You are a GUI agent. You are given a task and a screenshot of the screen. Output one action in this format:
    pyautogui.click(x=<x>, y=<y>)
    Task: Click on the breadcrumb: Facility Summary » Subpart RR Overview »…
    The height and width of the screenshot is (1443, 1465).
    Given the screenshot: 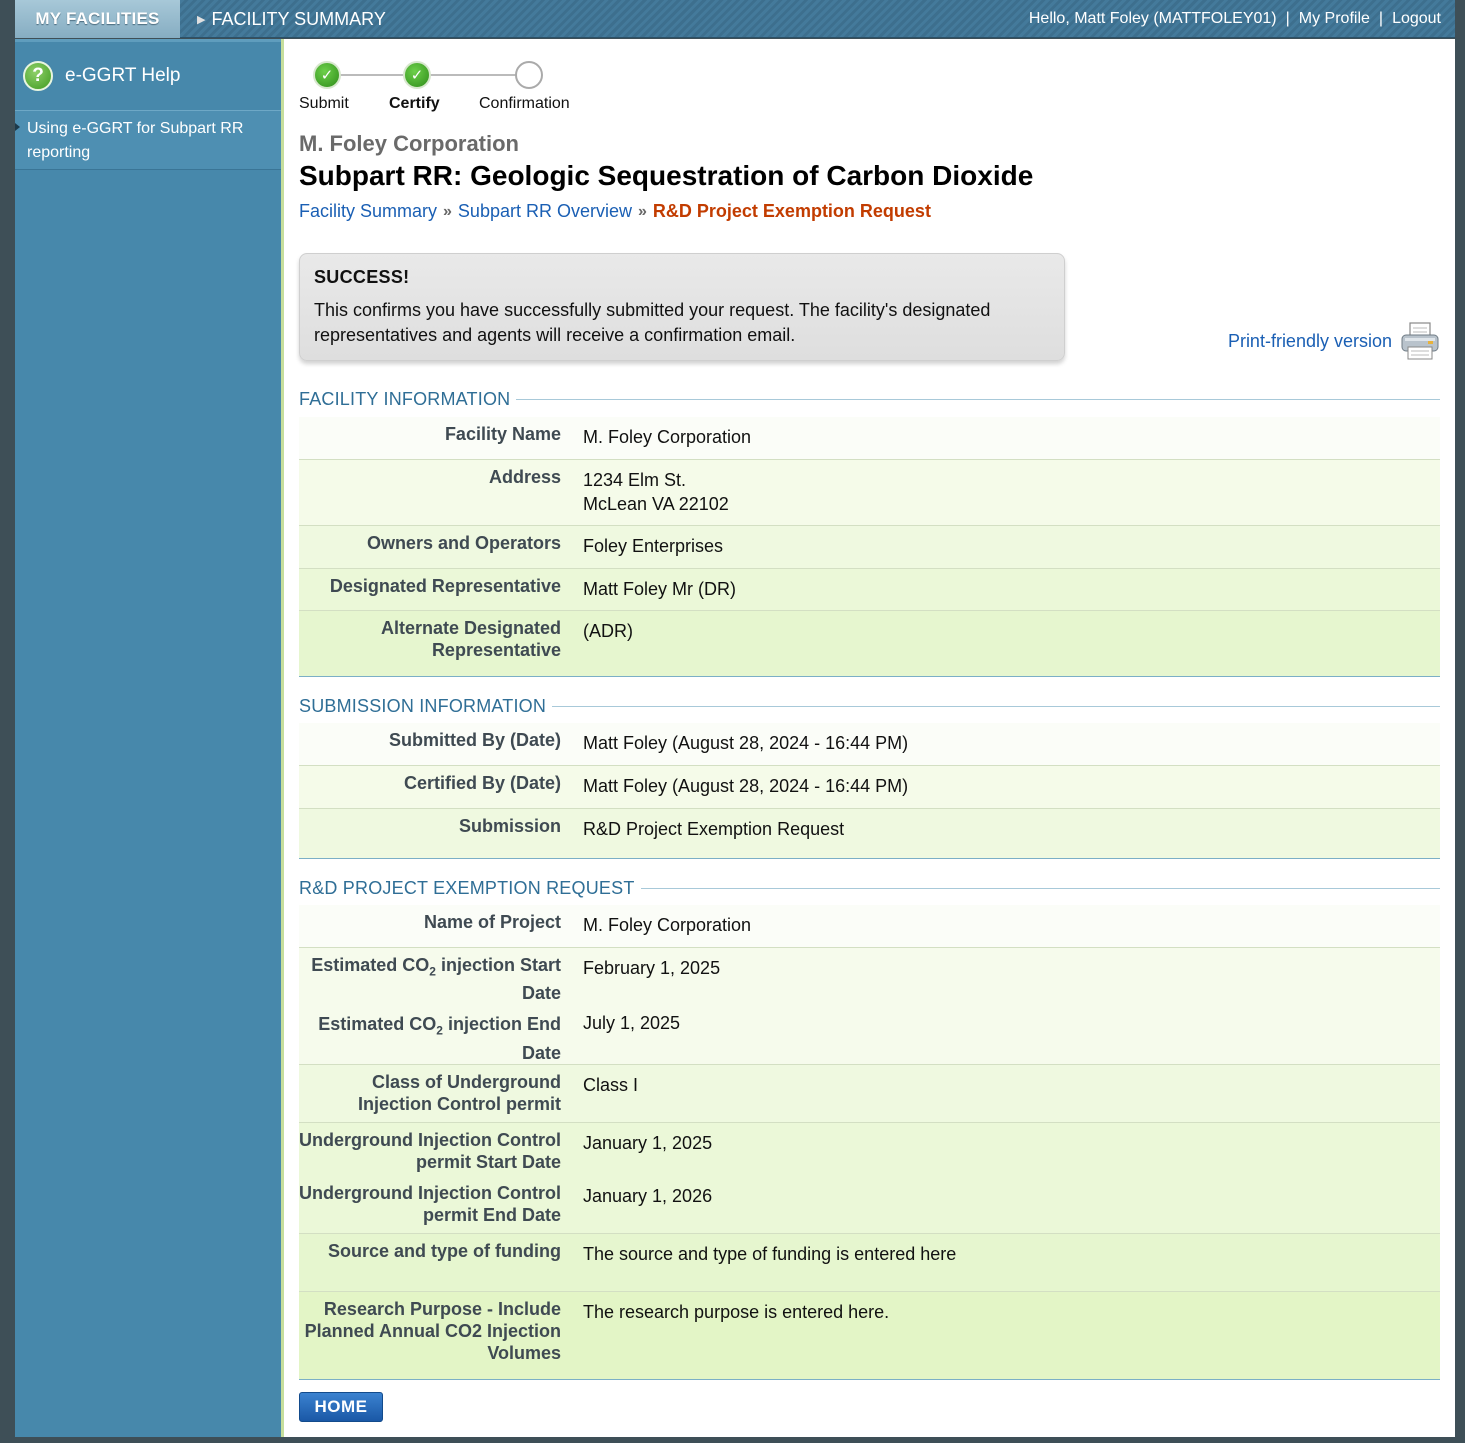 What is the action you would take?
    pyautogui.click(x=615, y=211)
    